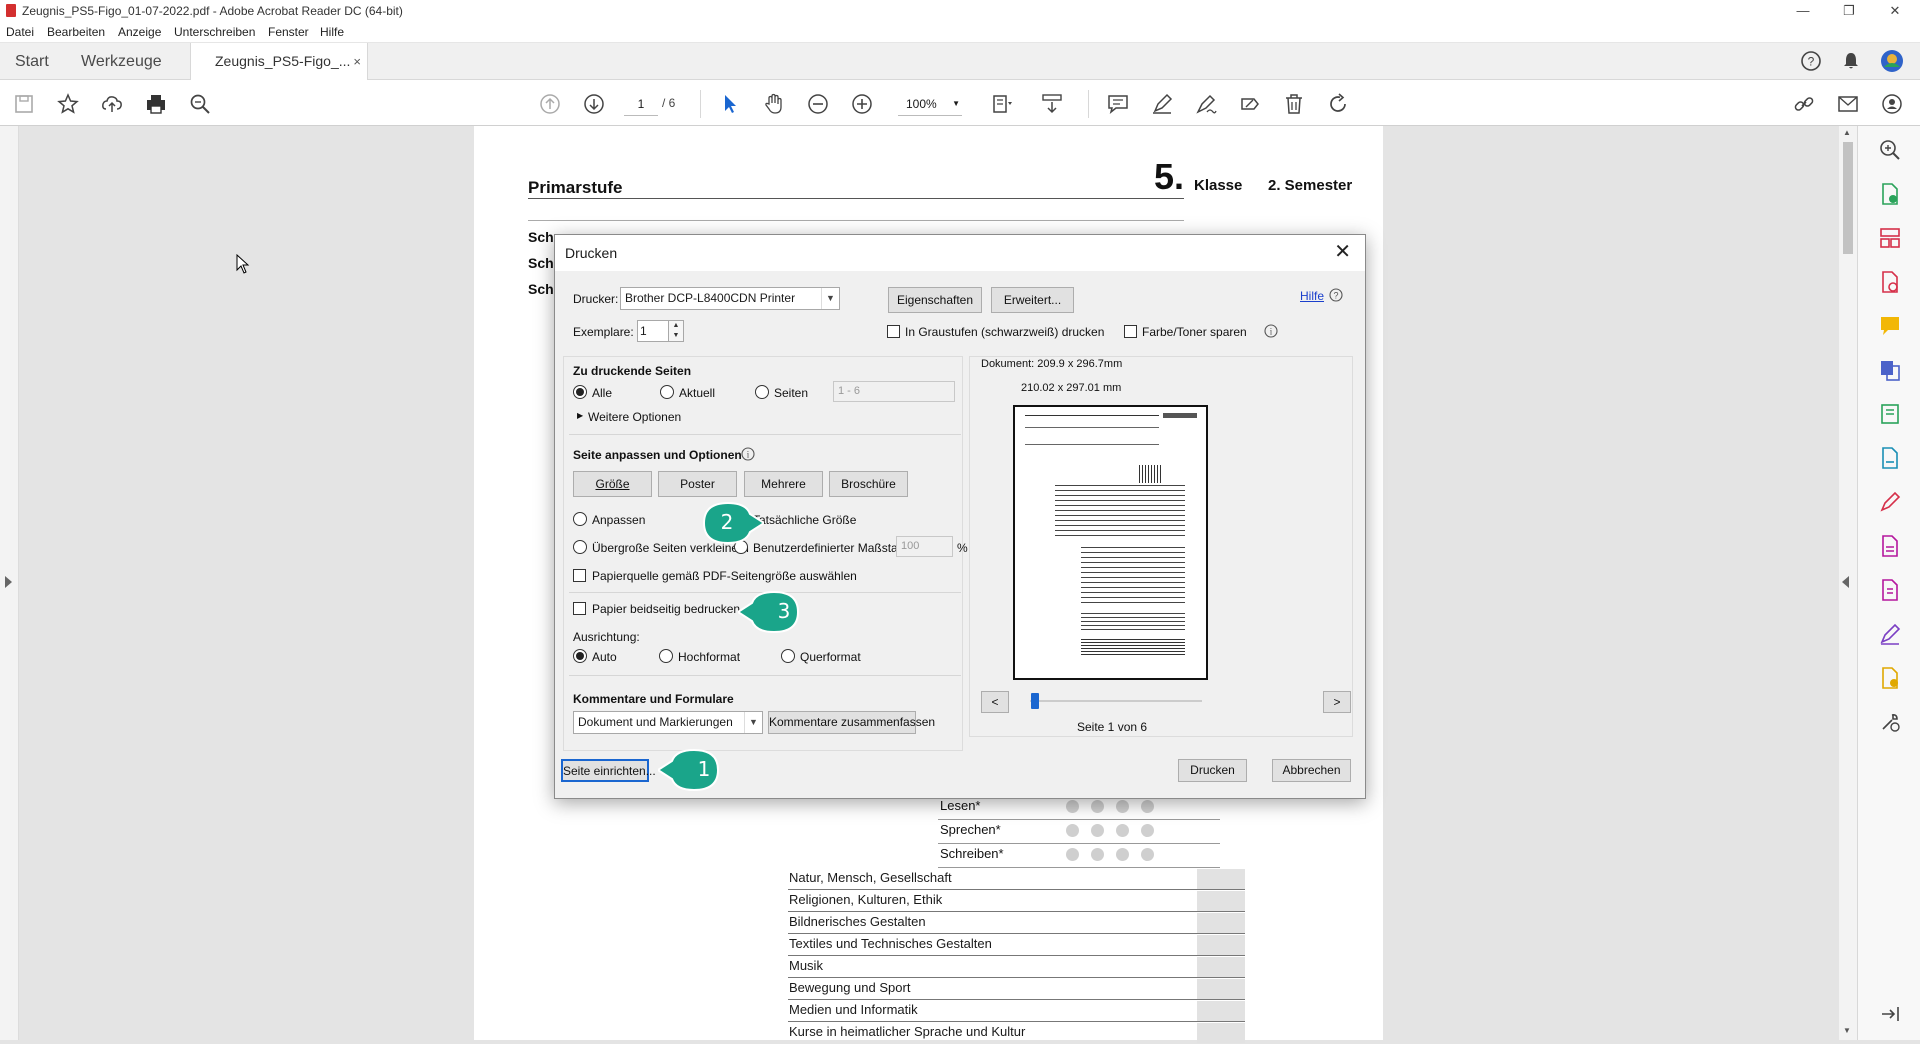 This screenshot has width=1920, height=1044. I want to click on fit-page-icon, so click(1002, 104).